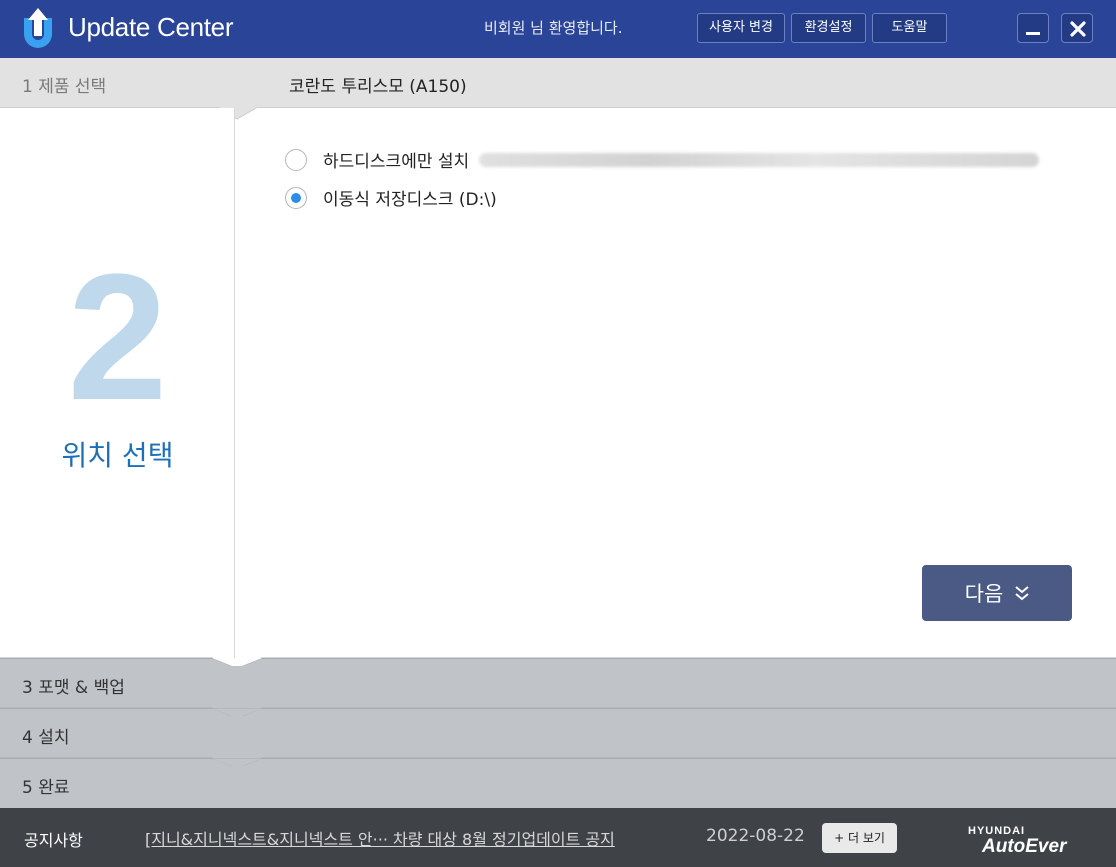 The image size is (1116, 867). Describe the element at coordinates (38, 28) in the screenshot. I see `update-logo-icon` at that location.